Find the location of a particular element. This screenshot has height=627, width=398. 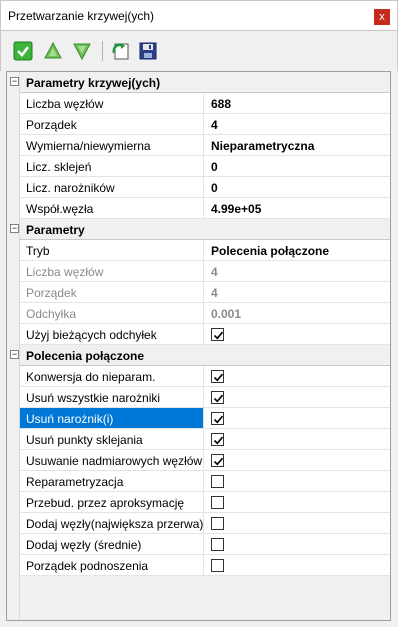

close-button: x is located at coordinates (382, 17).